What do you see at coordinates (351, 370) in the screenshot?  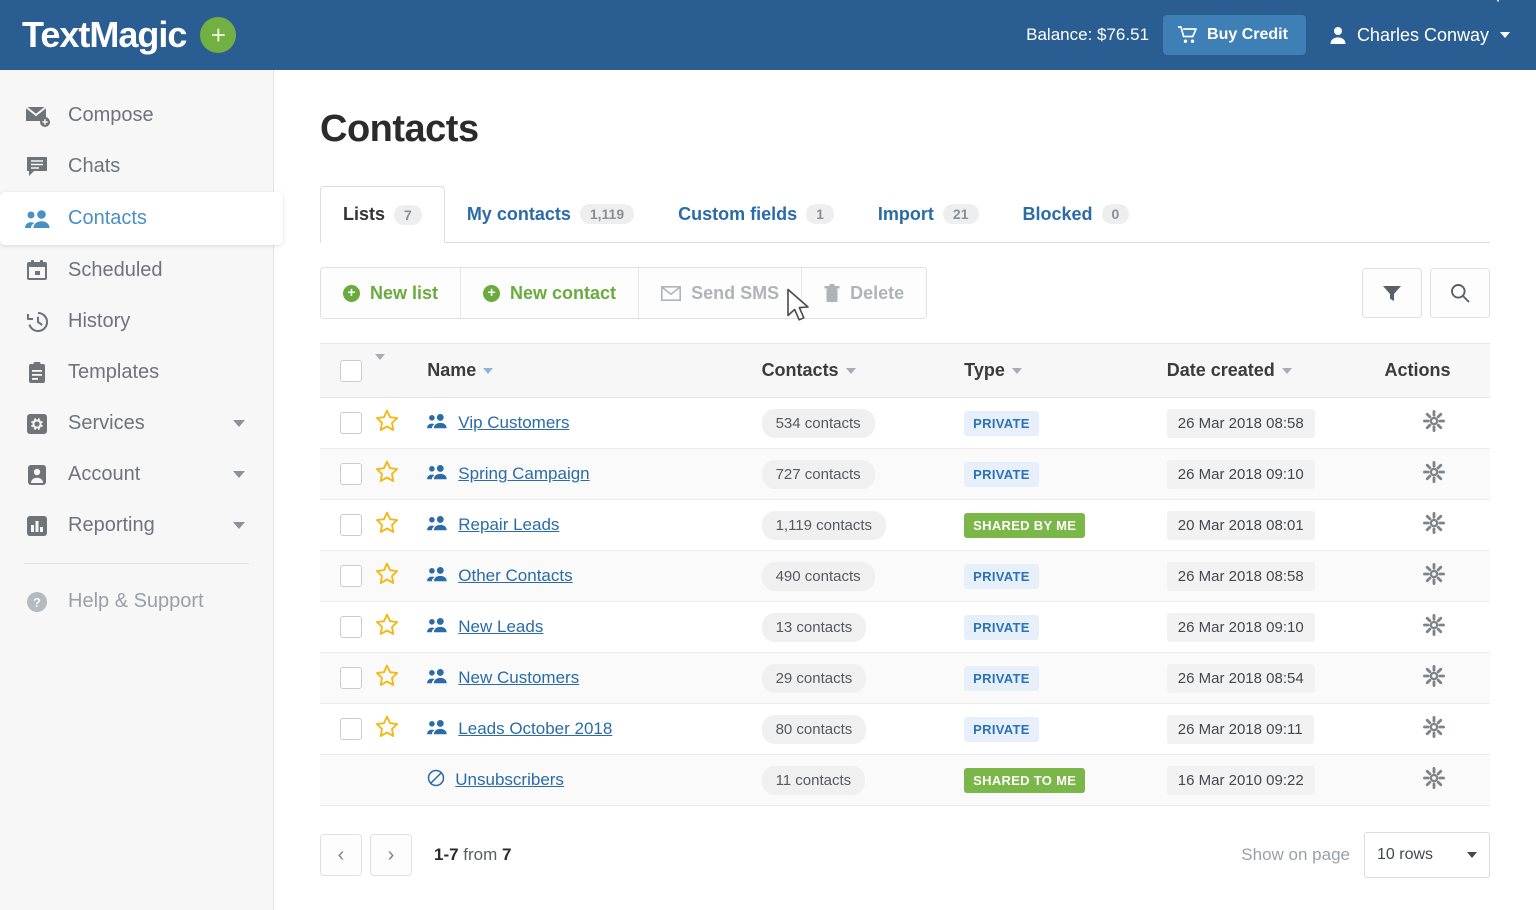 I see `select-all-checkbox` at bounding box center [351, 370].